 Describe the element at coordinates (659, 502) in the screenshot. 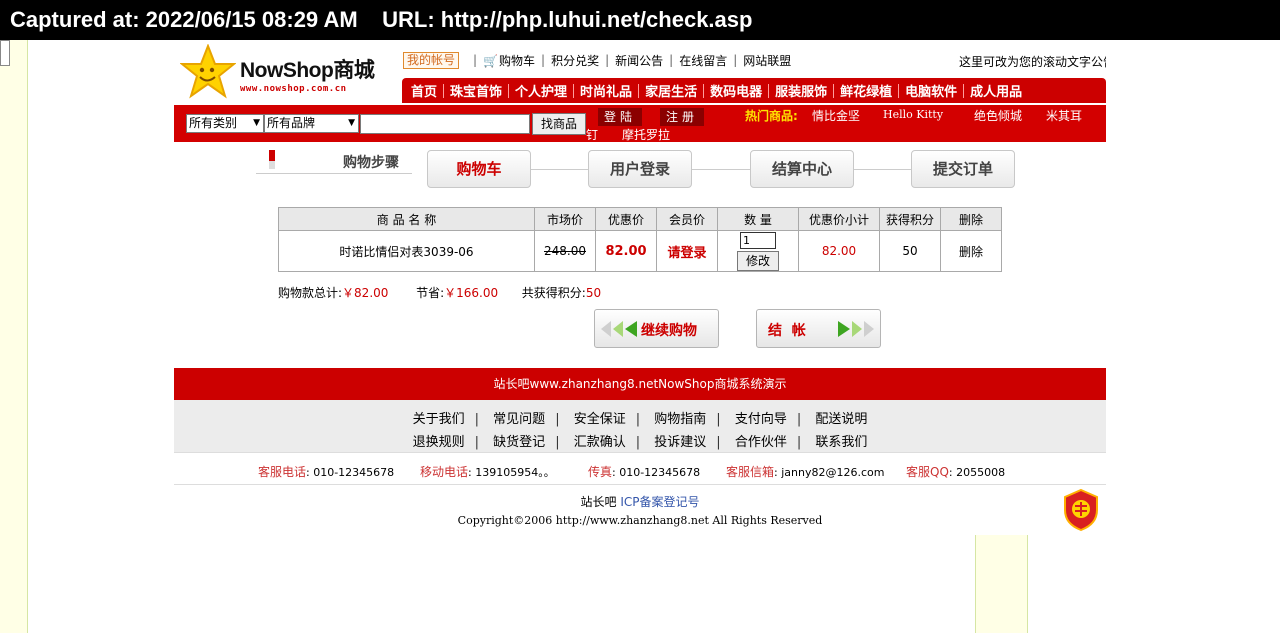

I see `icp-link: ICP备案登记号` at that location.